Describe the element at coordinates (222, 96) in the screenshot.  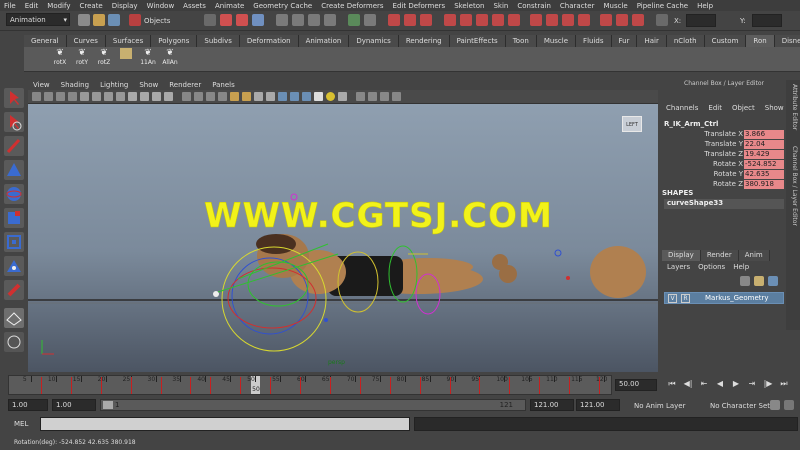
I see `textured-icon` at that location.